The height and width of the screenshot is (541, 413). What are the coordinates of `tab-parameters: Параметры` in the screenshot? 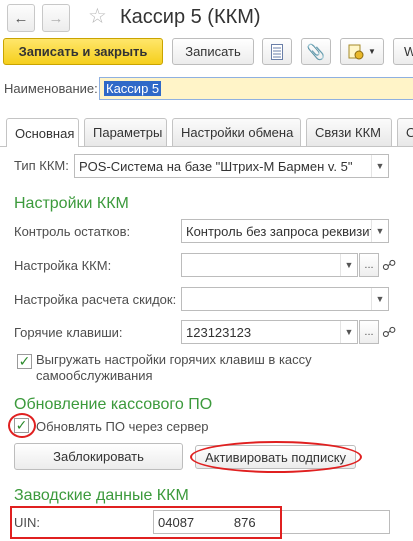 It's located at (125, 132).